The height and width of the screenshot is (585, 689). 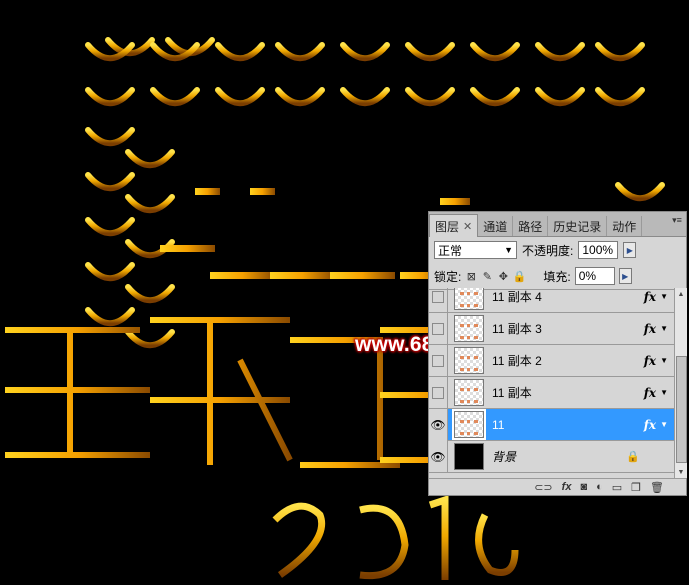 What do you see at coordinates (594, 276) in the screenshot?
I see `fill-input: 0%` at bounding box center [594, 276].